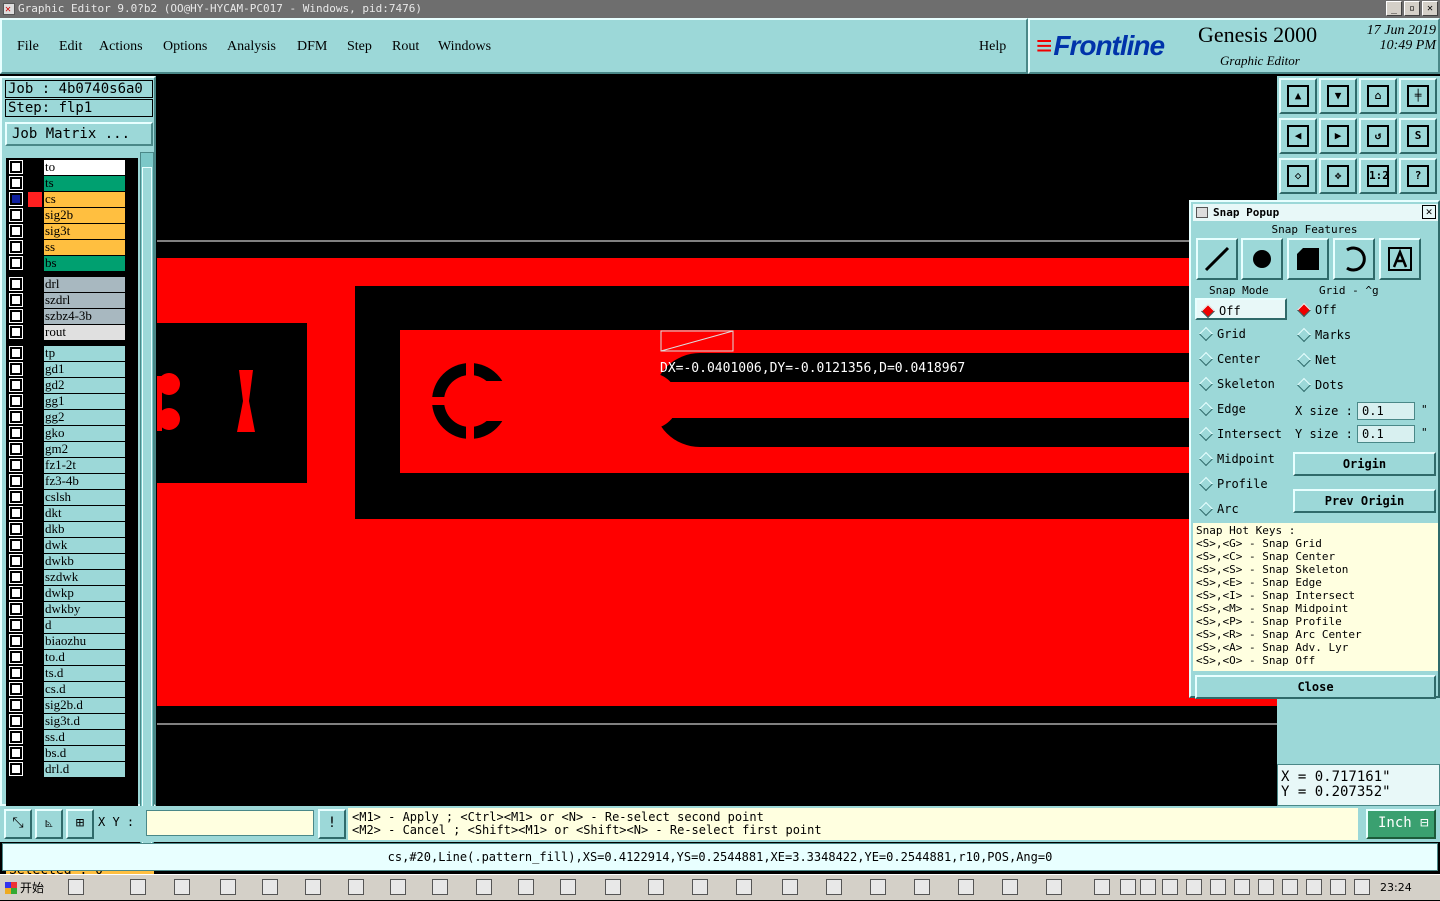  Describe the element at coordinates (84, 689) in the screenshot. I see `layer-name: cs.d` at that location.